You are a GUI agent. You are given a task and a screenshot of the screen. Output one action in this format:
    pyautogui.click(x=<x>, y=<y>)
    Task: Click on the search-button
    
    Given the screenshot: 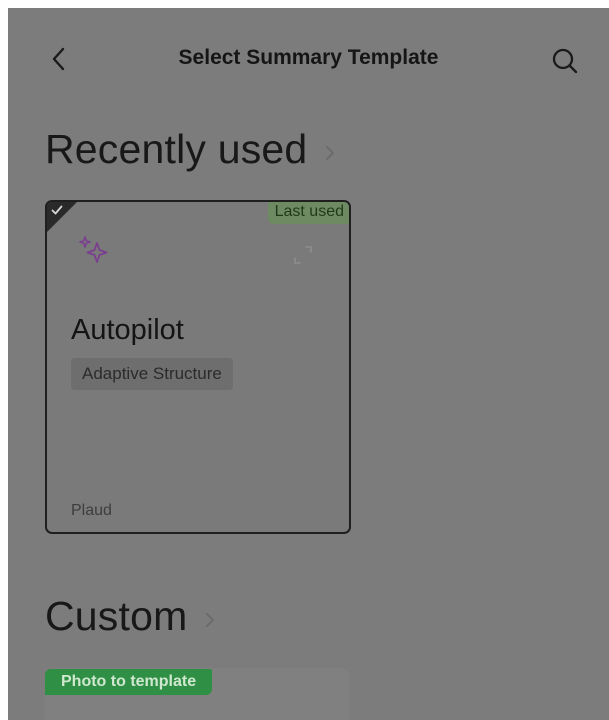 What is the action you would take?
    pyautogui.click(x=565, y=61)
    